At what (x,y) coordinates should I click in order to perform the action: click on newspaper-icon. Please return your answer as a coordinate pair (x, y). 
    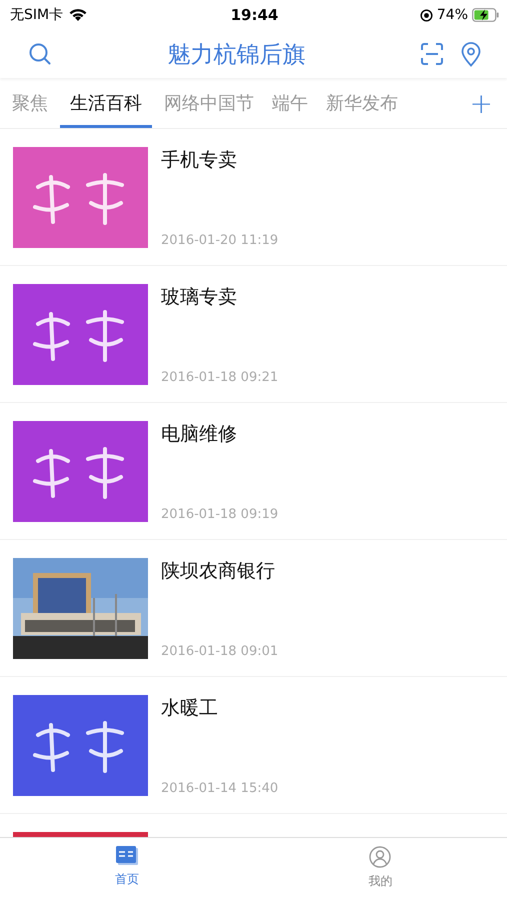
    Looking at the image, I should click on (127, 856).